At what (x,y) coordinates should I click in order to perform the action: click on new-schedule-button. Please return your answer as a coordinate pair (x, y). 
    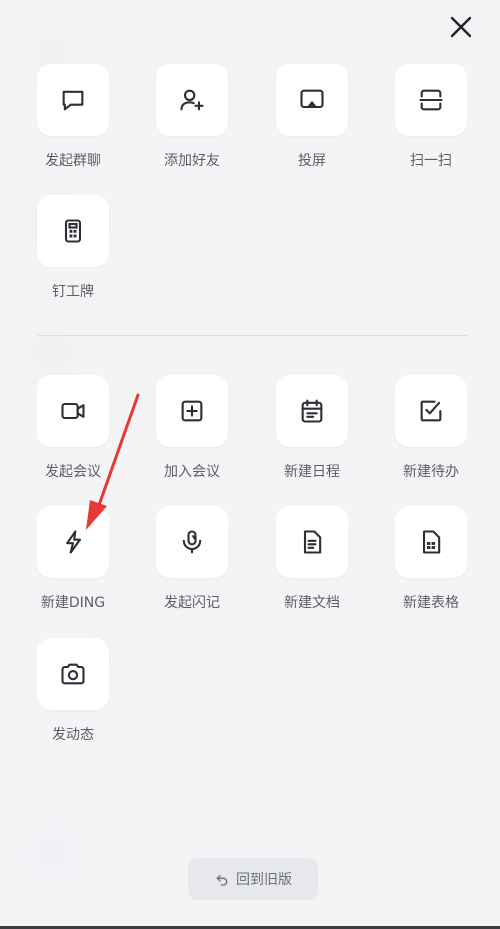
    Looking at the image, I should click on (312, 411).